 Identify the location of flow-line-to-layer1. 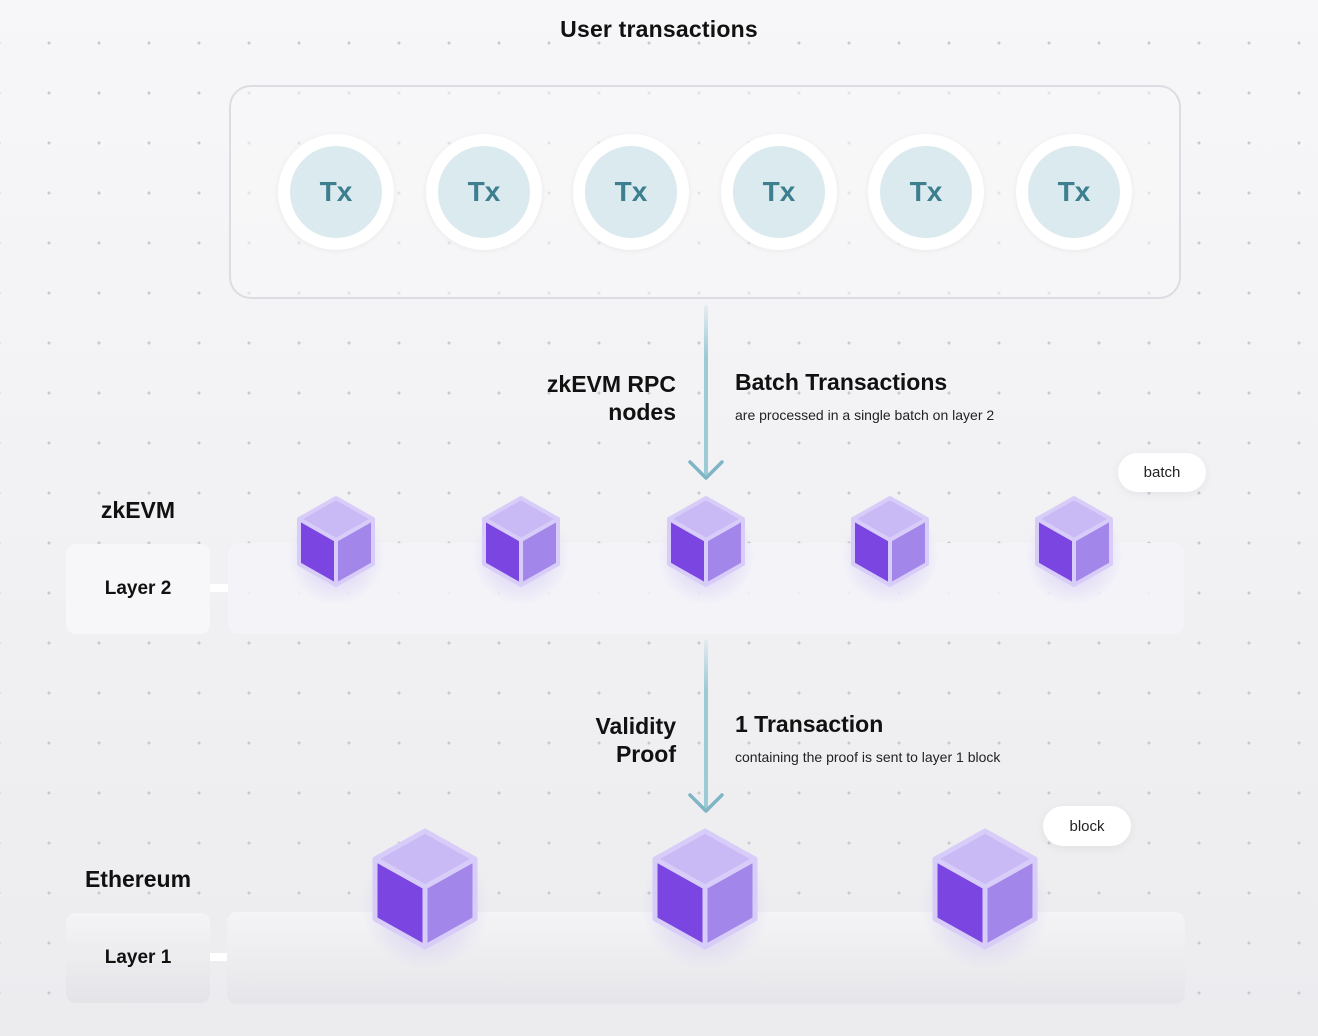
(706, 724).